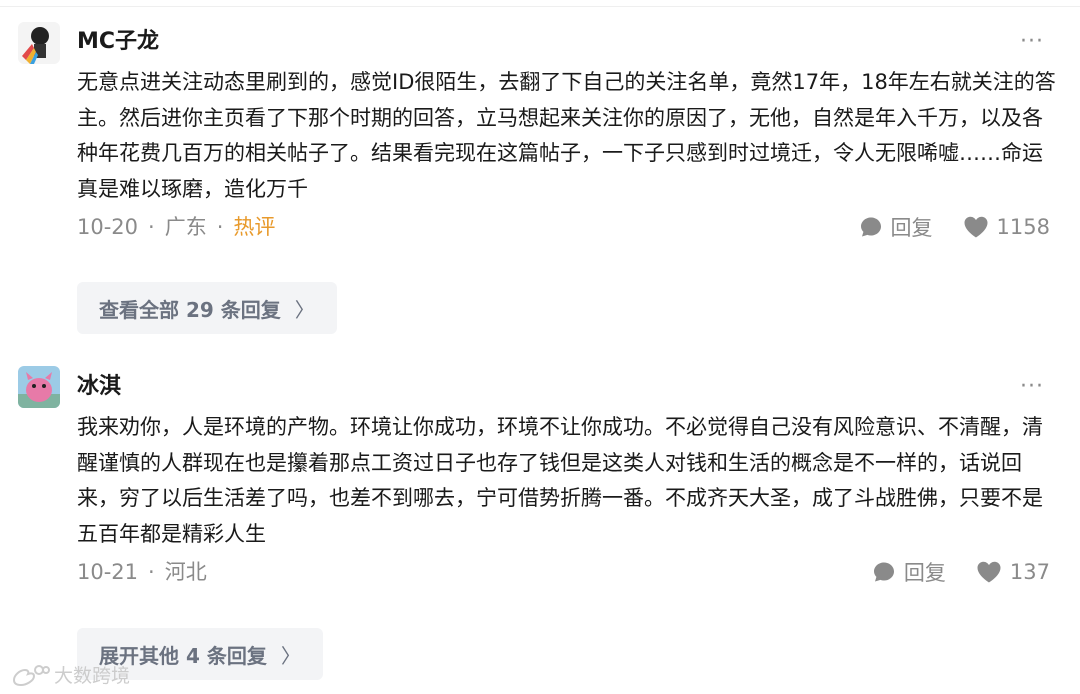 Image resolution: width=1080 pixels, height=694 pixels. What do you see at coordinates (31, 675) in the screenshot?
I see `weibo-logo-icon` at bounding box center [31, 675].